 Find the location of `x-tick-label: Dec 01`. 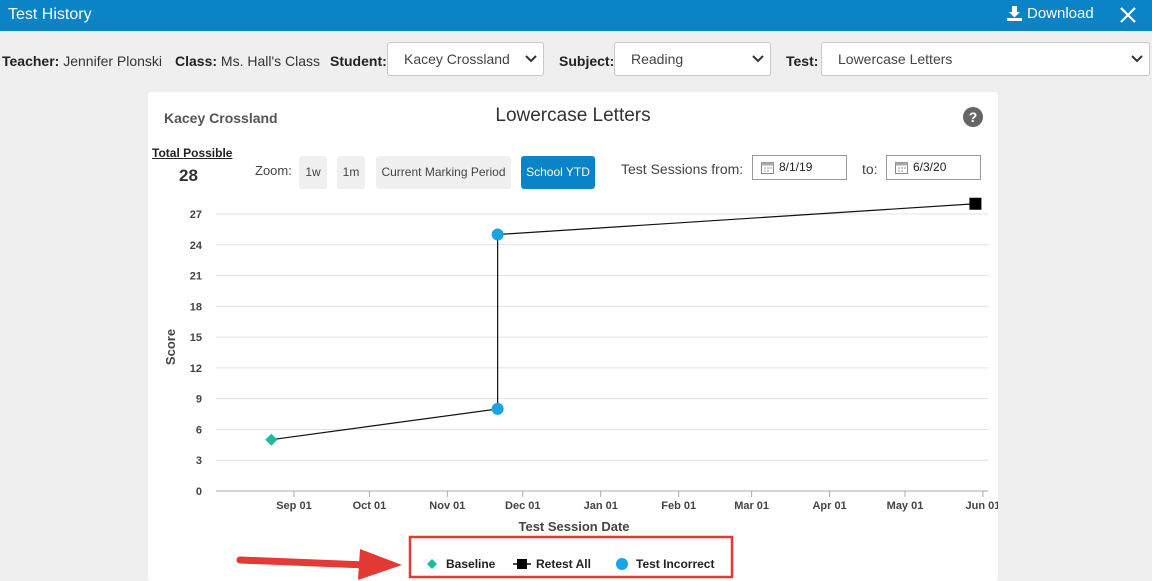

x-tick-label: Dec 01 is located at coordinates (522, 506).